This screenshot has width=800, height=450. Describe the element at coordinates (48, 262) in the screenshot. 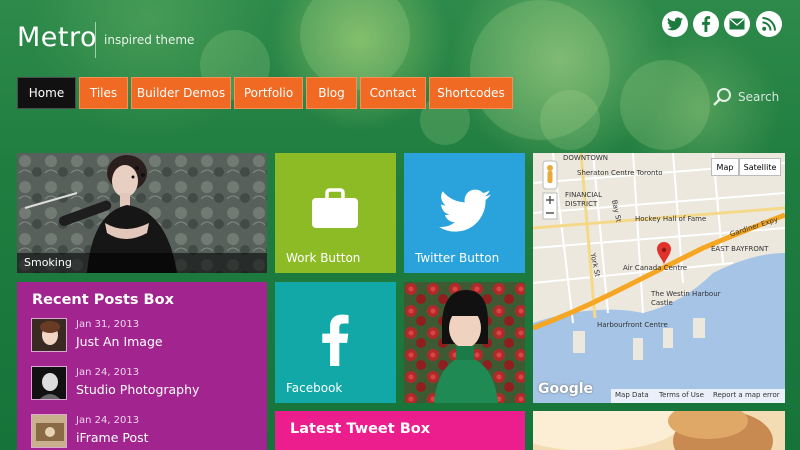

I see `smoking-label: Smoking` at that location.